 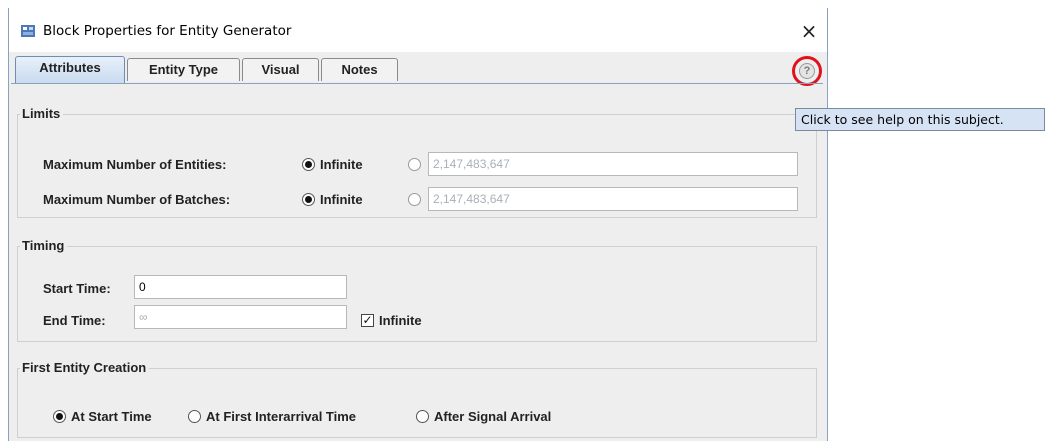 I want to click on tab-attributes: Attributes, so click(x=70, y=69).